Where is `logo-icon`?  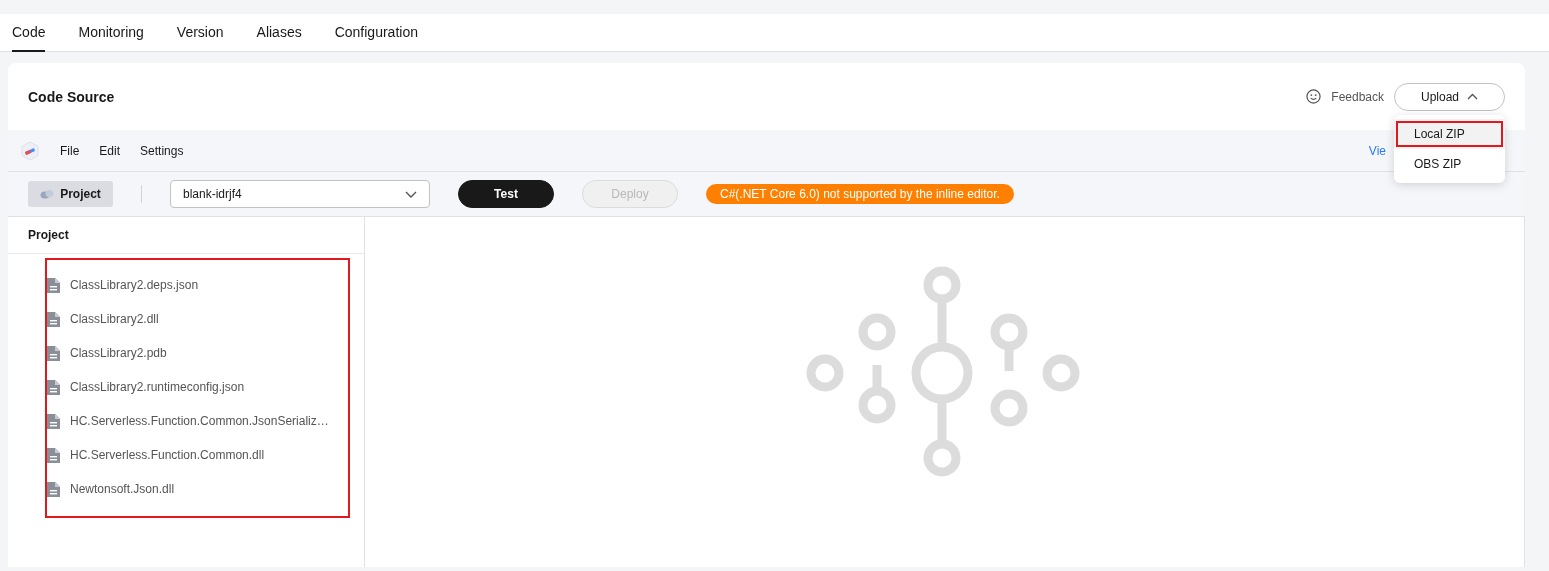 logo-icon is located at coordinates (30, 150).